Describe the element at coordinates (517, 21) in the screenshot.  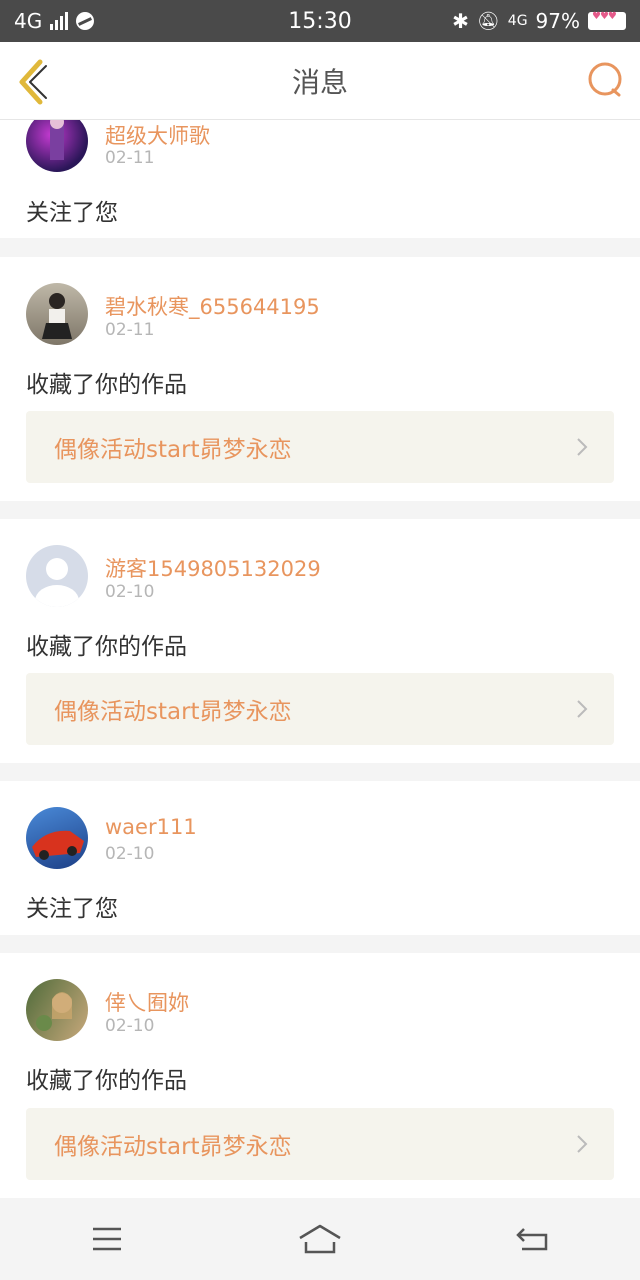
I see `network-right-label: 4G` at that location.